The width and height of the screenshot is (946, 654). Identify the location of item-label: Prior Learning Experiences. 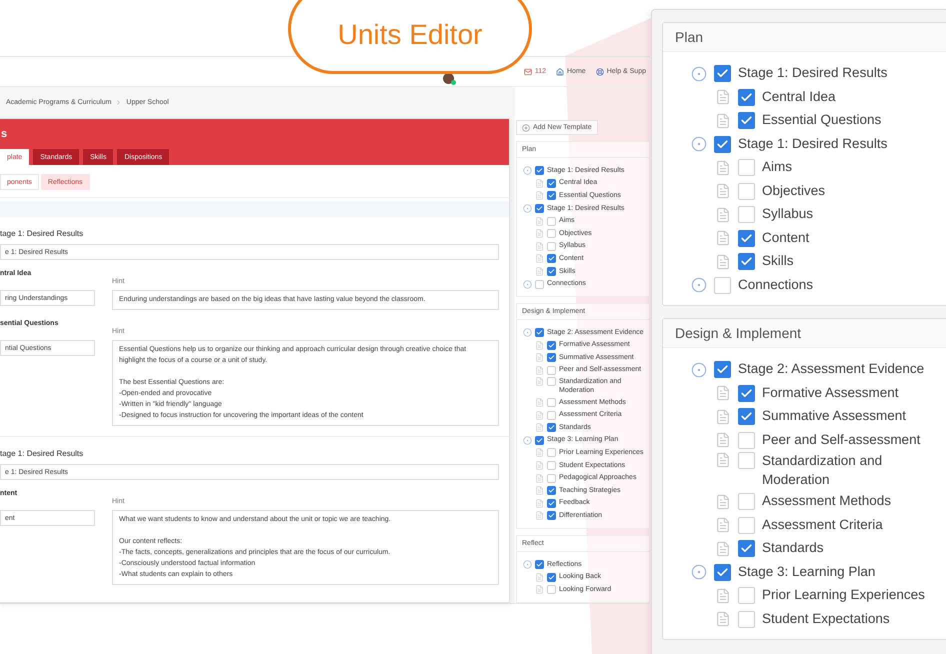
(843, 595).